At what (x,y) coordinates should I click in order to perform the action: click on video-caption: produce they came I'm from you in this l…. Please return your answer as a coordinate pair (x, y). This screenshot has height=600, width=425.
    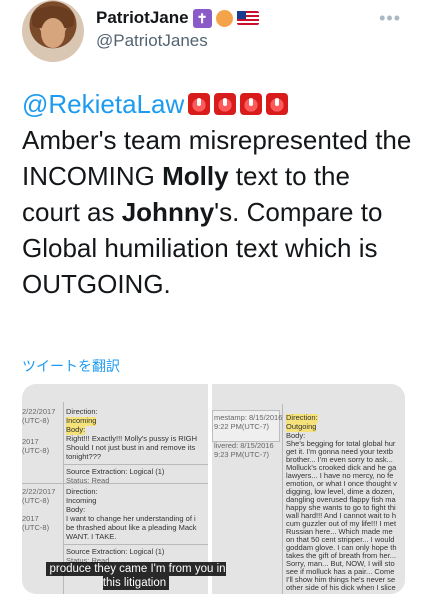
    Looking at the image, I should click on (136, 576).